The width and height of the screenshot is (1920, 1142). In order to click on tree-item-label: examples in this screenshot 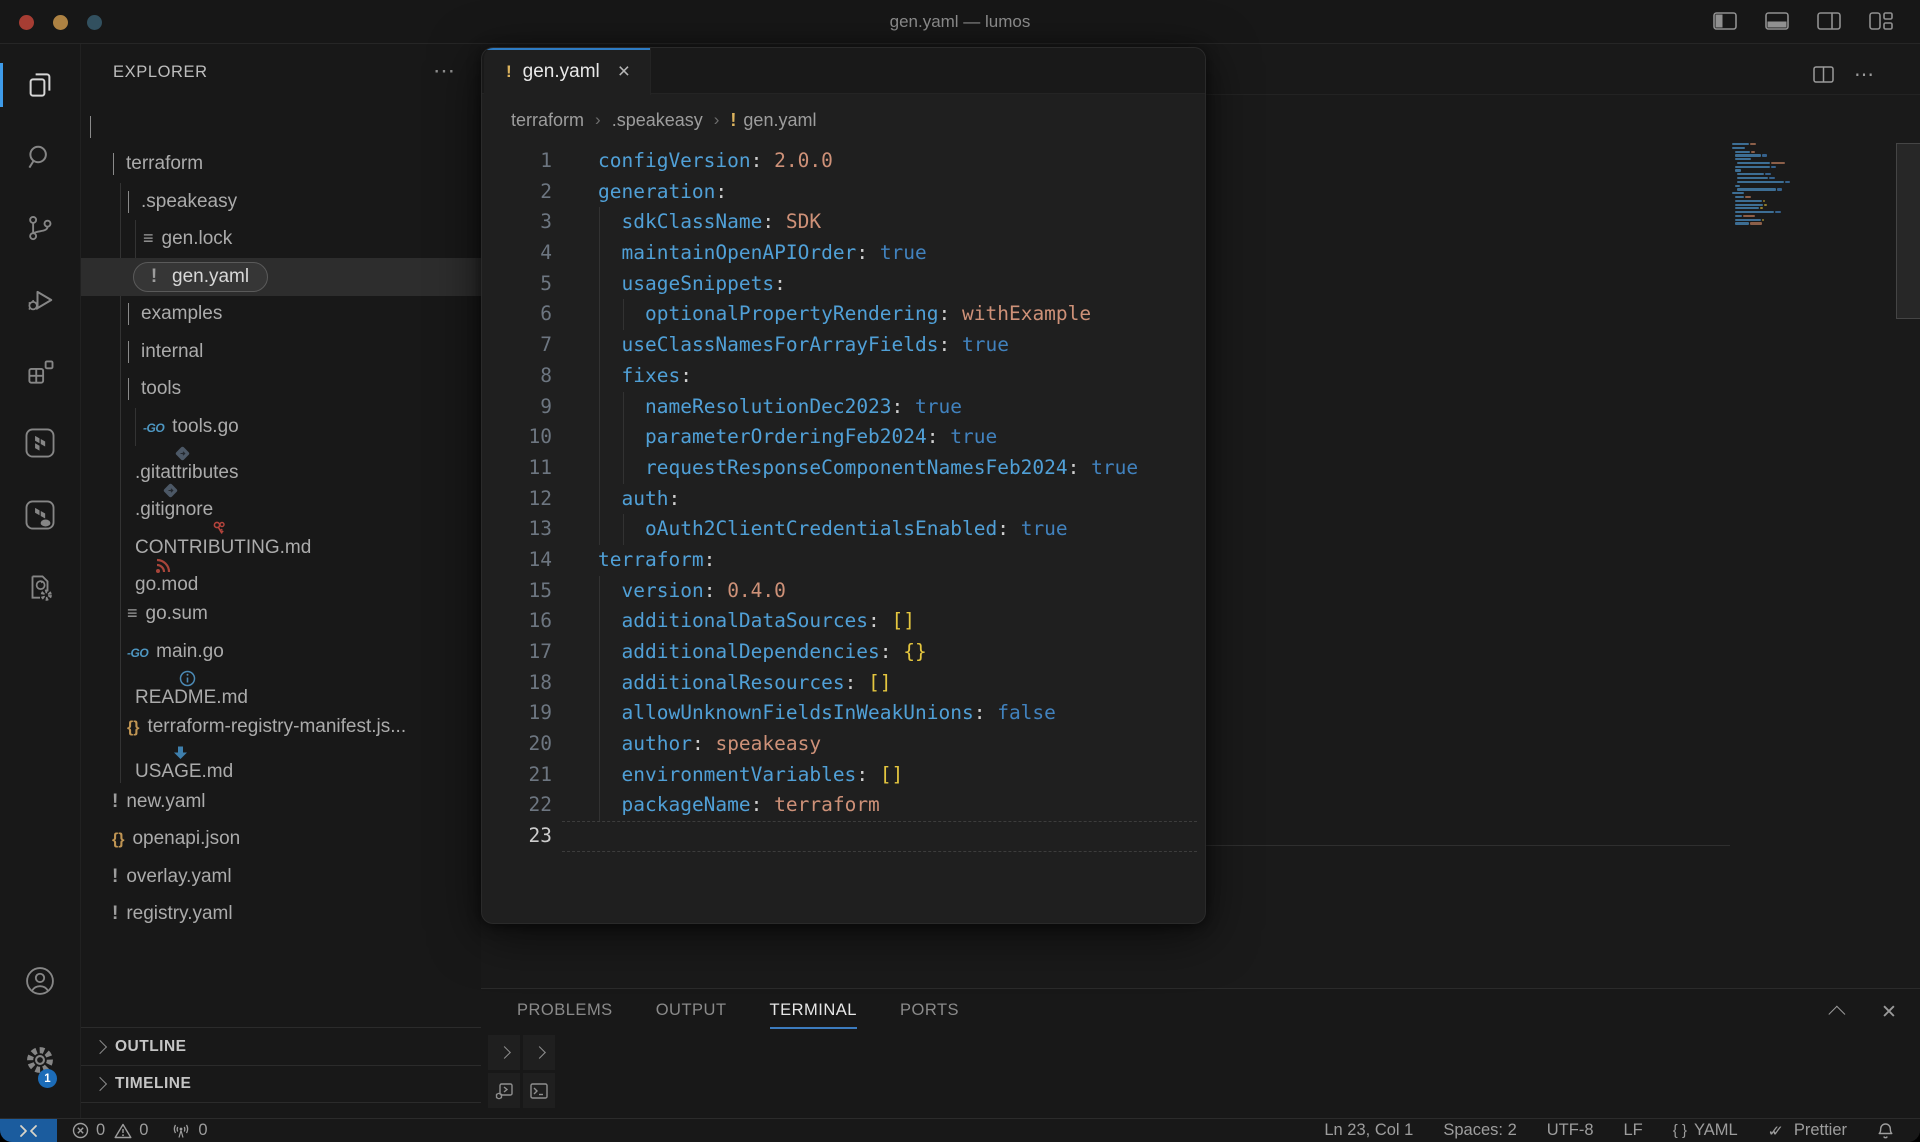, I will do `click(182, 314)`.